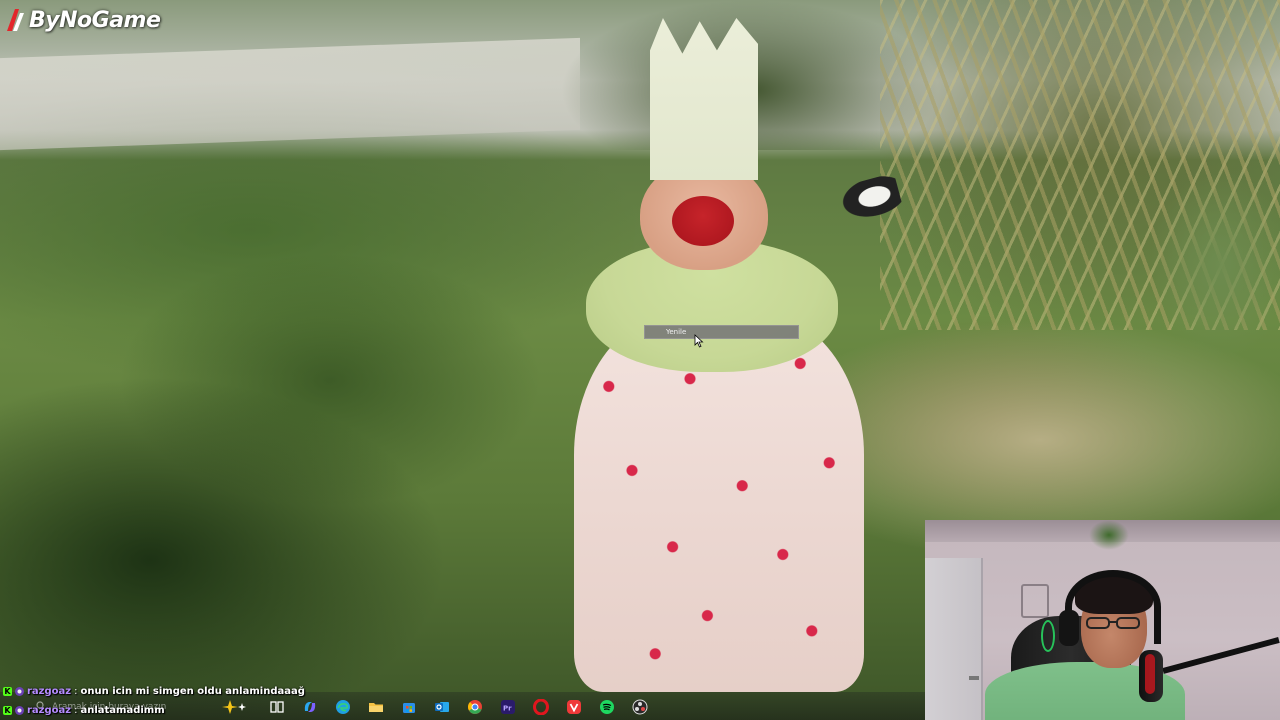  What do you see at coordinates (1113, 623) in the screenshot?
I see `glasses` at bounding box center [1113, 623].